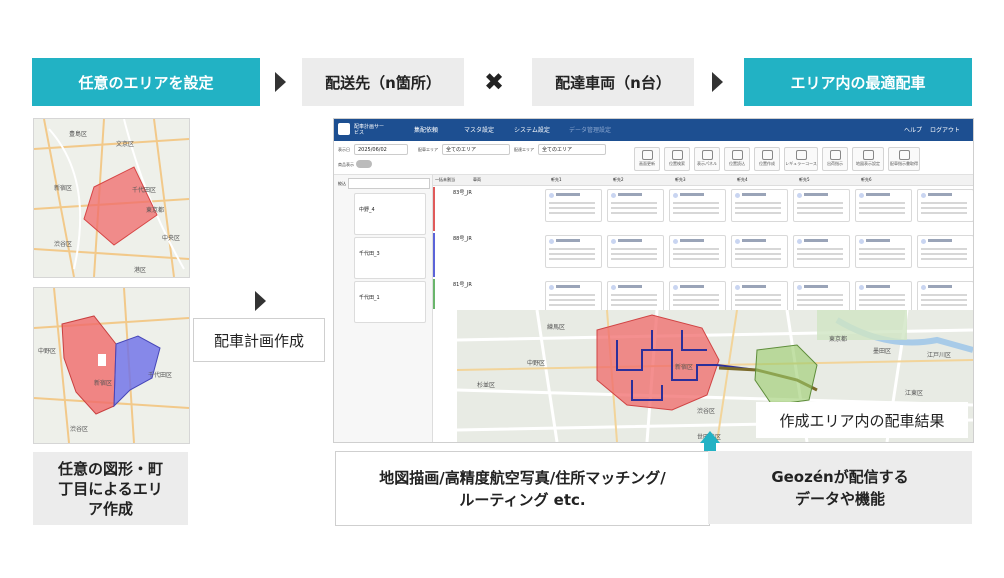 This screenshot has height=578, width=1004. I want to click on toggle-label: 商品表示, so click(346, 164).